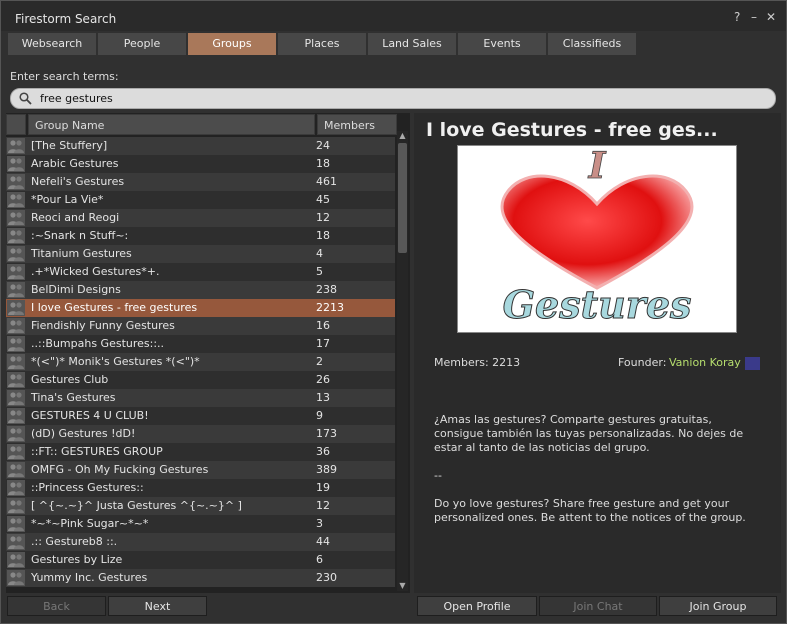  I want to click on founder-profile-icon, so click(752, 363).